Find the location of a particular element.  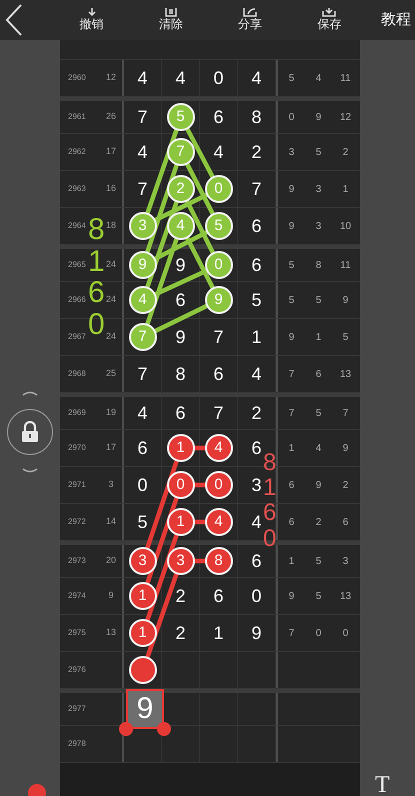

lock-button is located at coordinates (30, 432).